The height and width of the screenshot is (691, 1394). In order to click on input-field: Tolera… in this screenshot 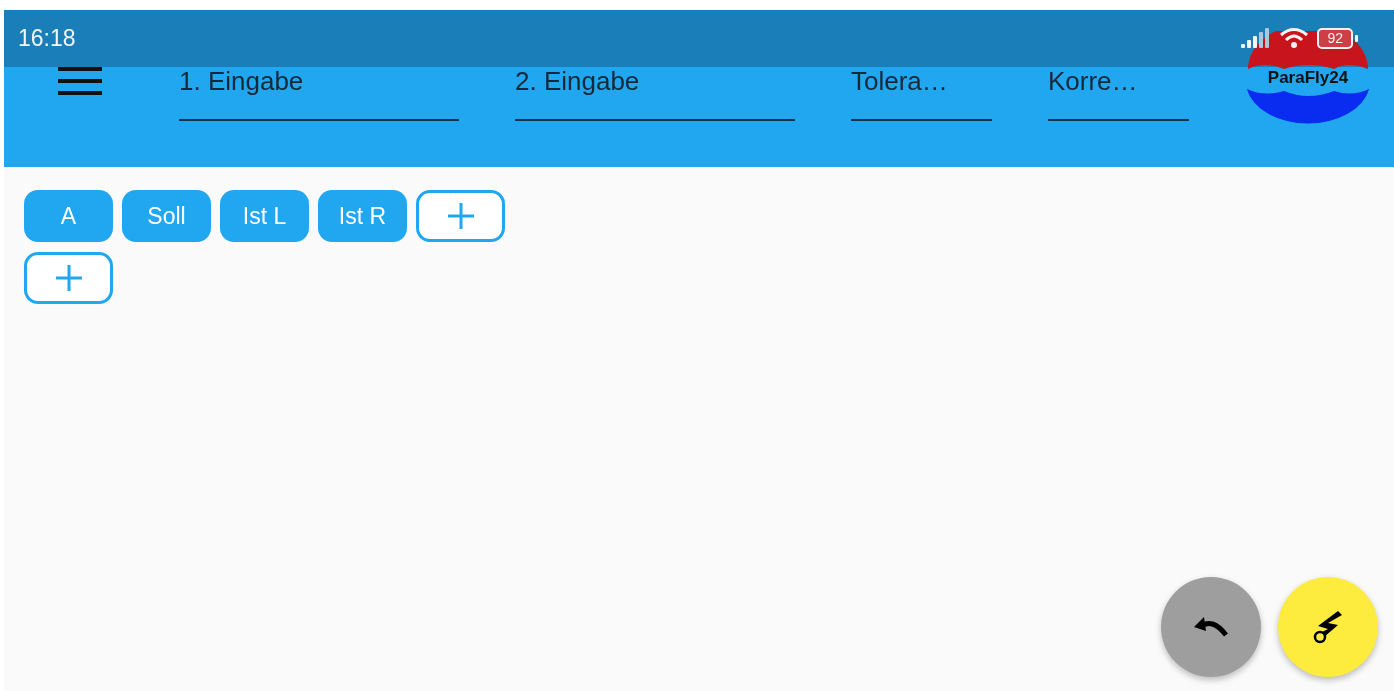, I will do `click(921, 94)`.